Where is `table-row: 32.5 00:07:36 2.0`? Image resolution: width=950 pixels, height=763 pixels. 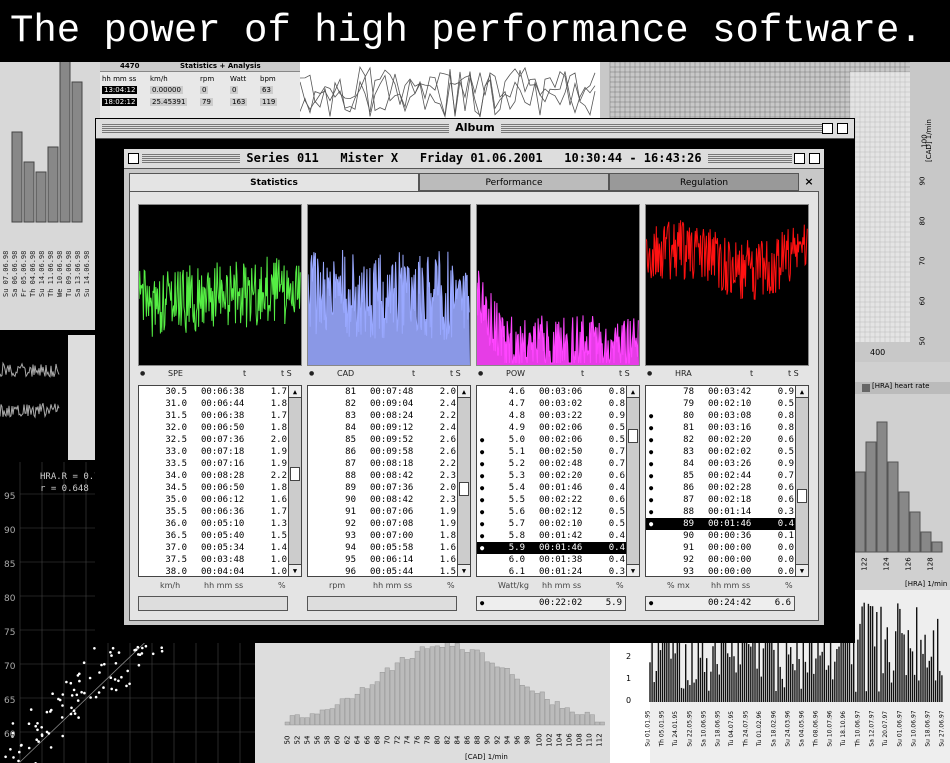 table-row: 32.5 00:07:36 2.0 is located at coordinates (214, 440).